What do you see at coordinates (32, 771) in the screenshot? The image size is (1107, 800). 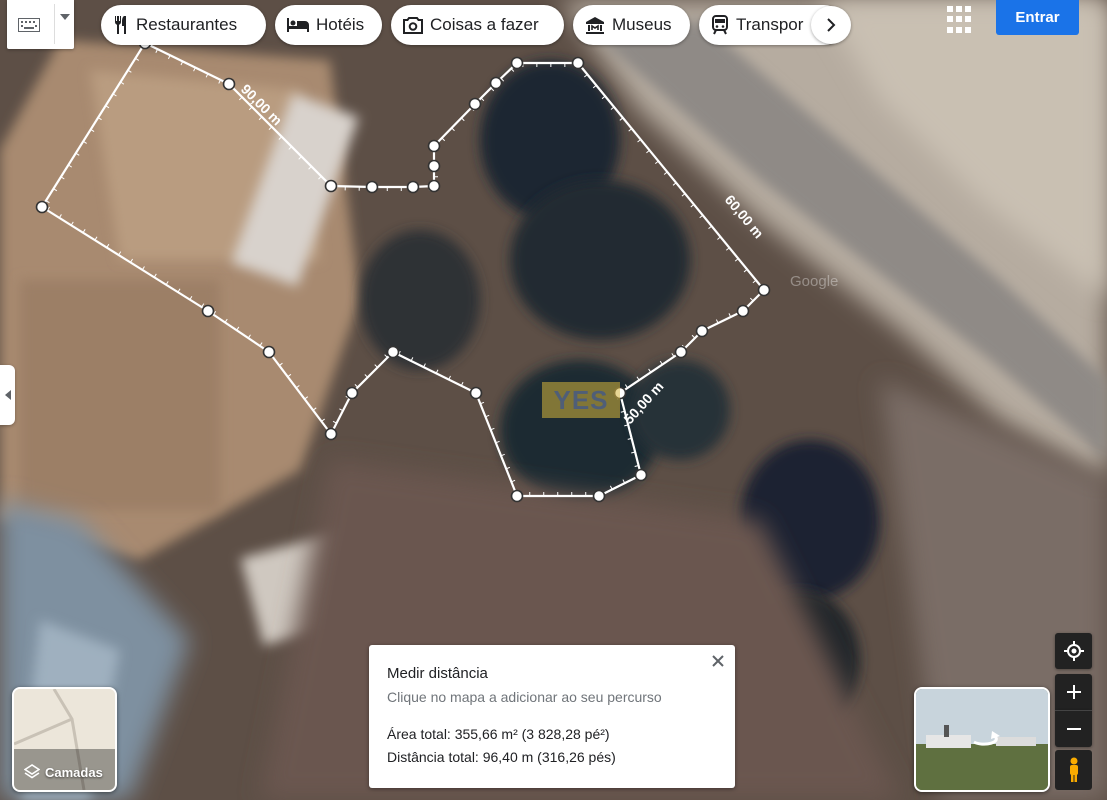 I see `layers-icon` at bounding box center [32, 771].